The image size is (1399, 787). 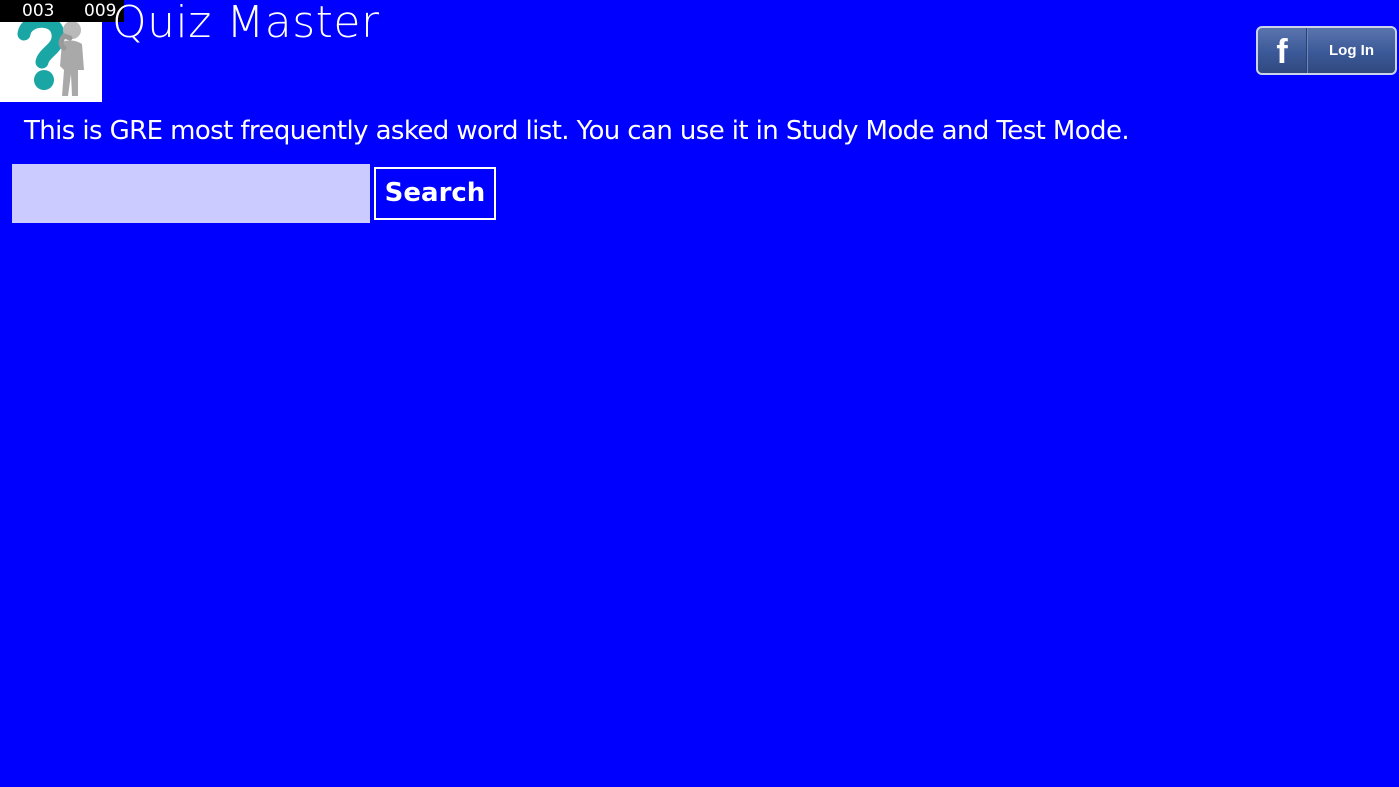 I want to click on facebook-login-label: Log In, so click(x=1351, y=50).